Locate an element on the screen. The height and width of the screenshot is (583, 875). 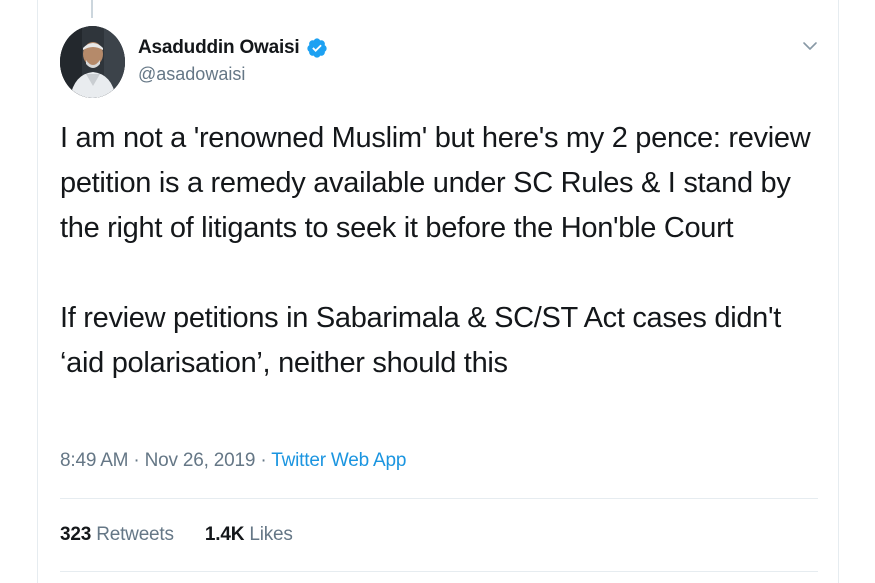
tweet-header: Asaduddin Owaisi @asadowaisi is located at coordinates (233, 60).